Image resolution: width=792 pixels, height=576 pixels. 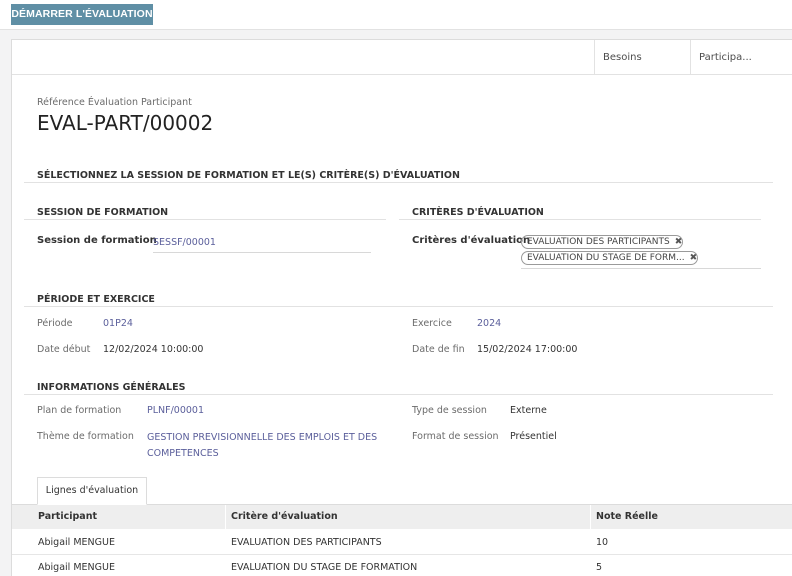 I want to click on column-header-note: Note Réelle, so click(x=627, y=517).